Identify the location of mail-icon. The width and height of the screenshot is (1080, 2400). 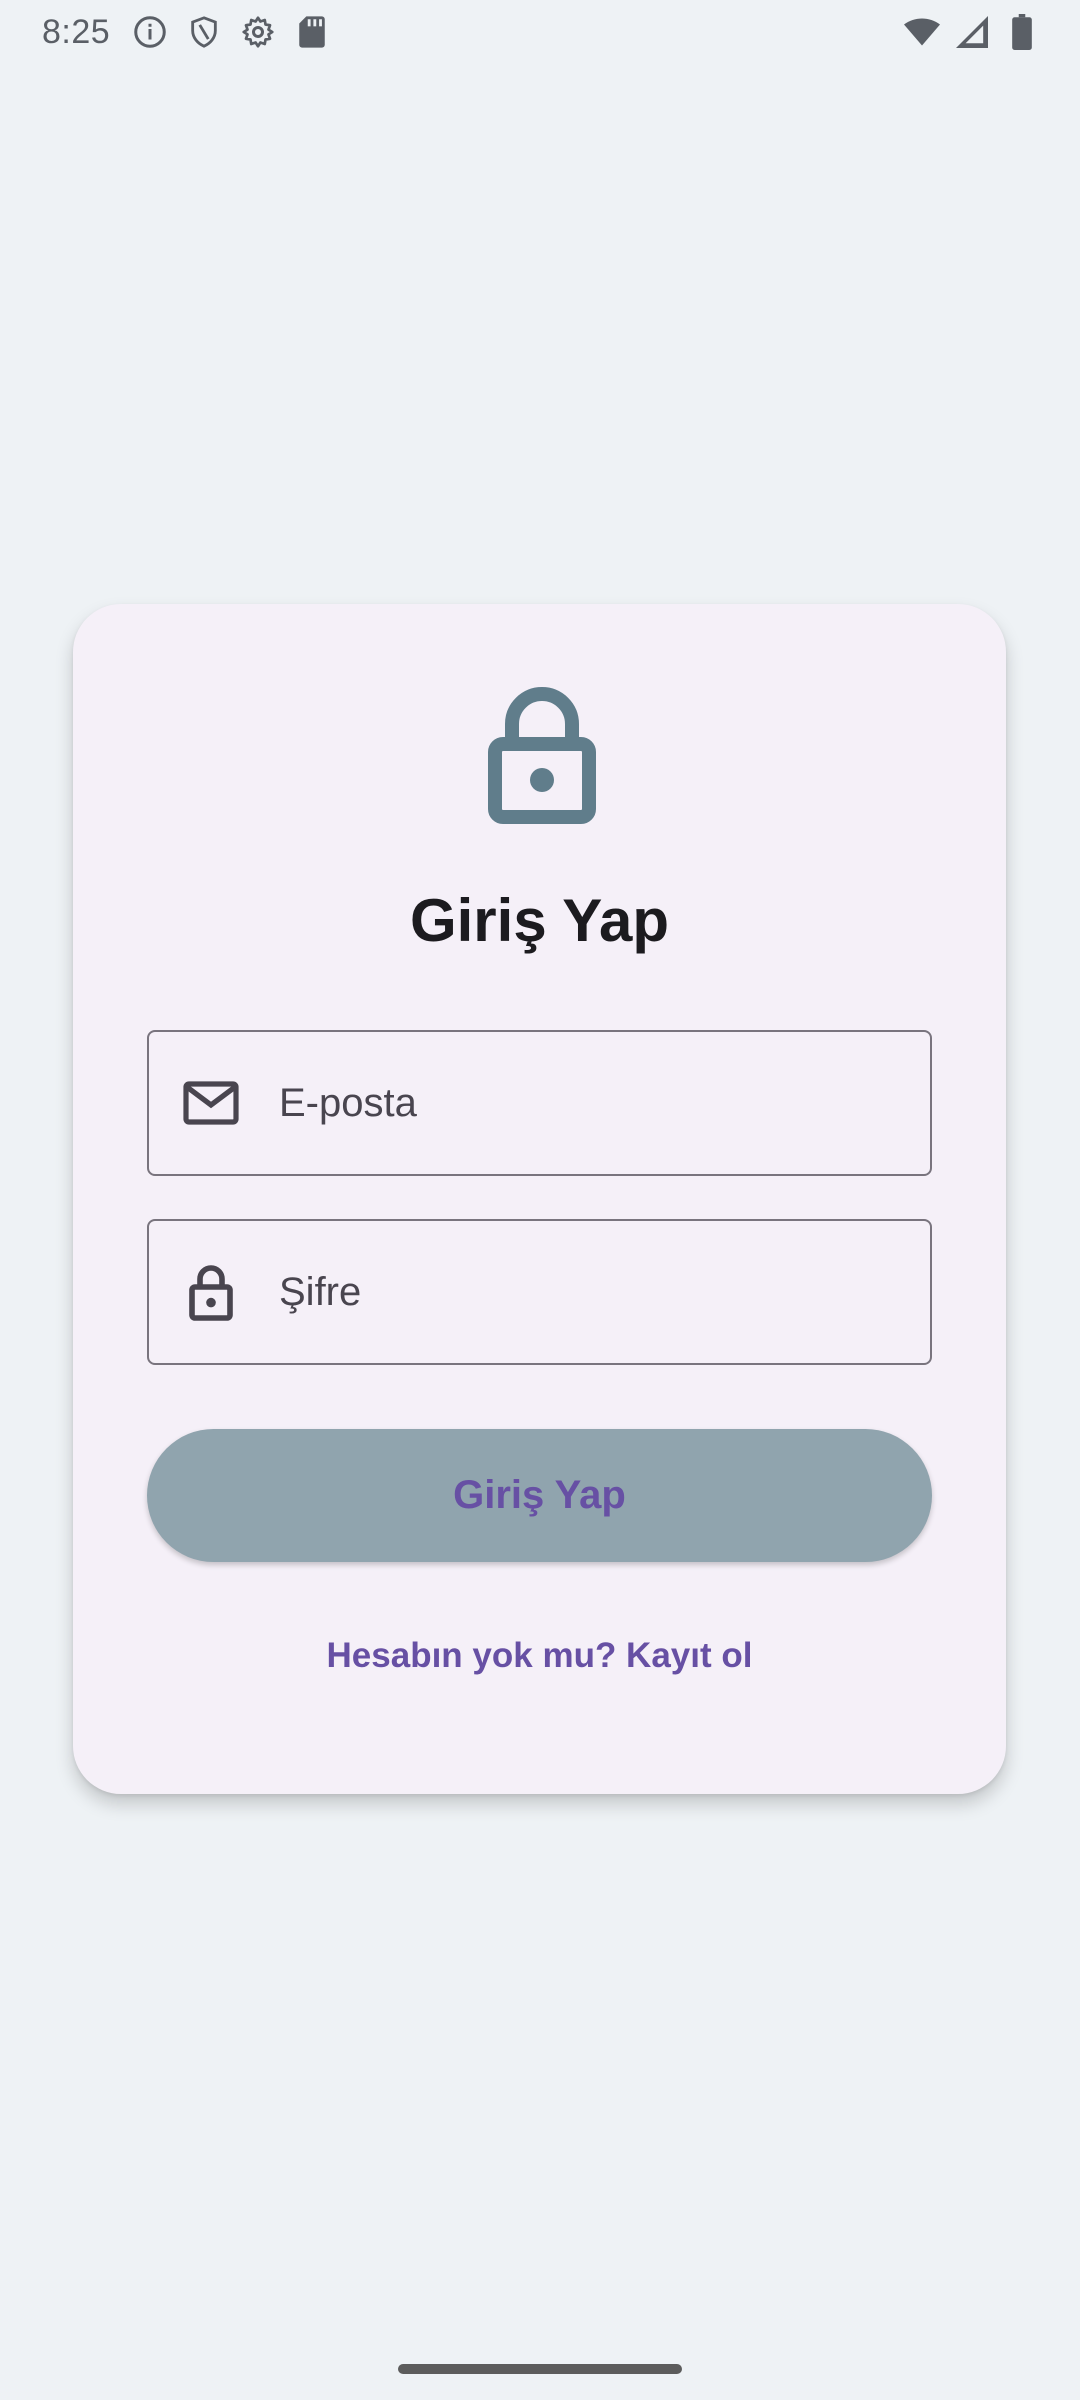
(211, 1103).